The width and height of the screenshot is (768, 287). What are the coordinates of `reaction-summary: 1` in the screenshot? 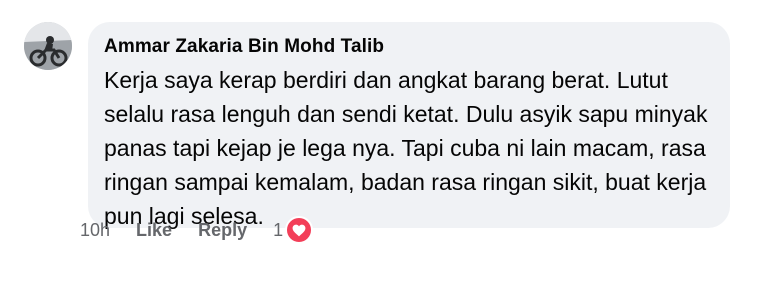 It's located at (293, 230).